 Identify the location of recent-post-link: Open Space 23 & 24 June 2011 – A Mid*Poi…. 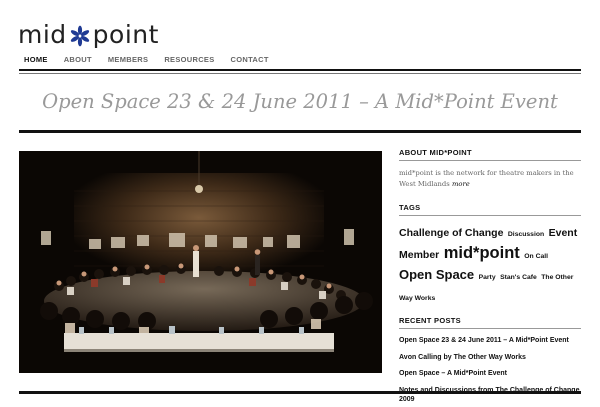
(490, 341).